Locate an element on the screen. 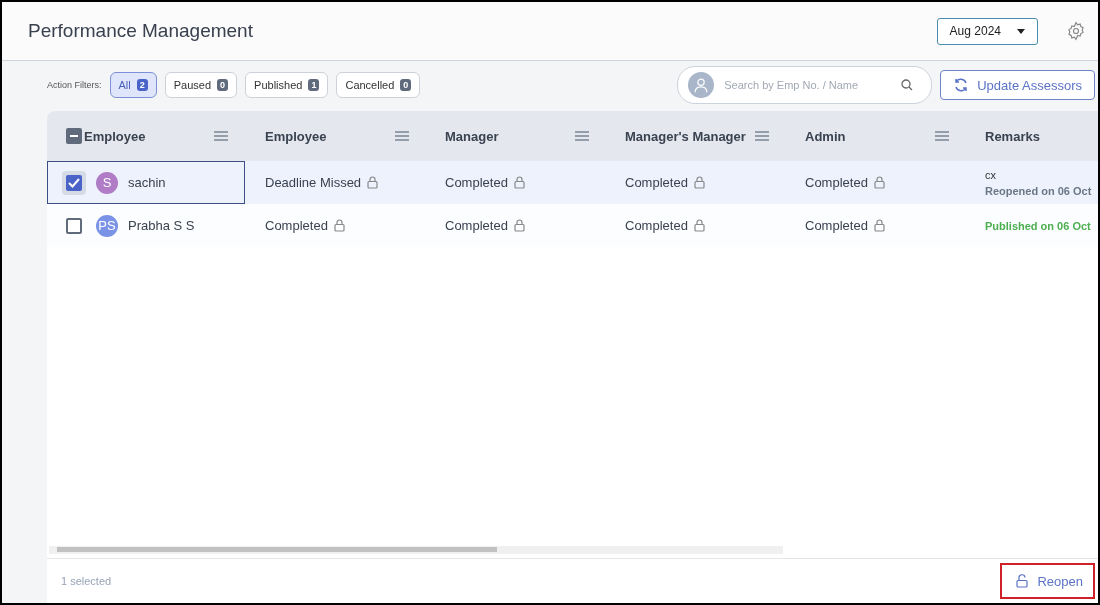 The width and height of the screenshot is (1100, 605). avatar: PS is located at coordinates (107, 225).